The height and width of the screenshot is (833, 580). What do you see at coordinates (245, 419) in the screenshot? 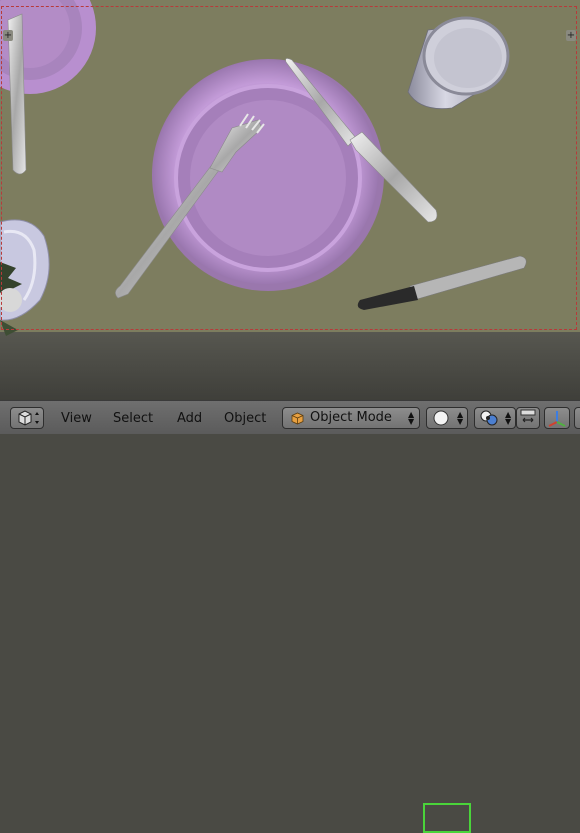
I see `menu-object: Object` at bounding box center [245, 419].